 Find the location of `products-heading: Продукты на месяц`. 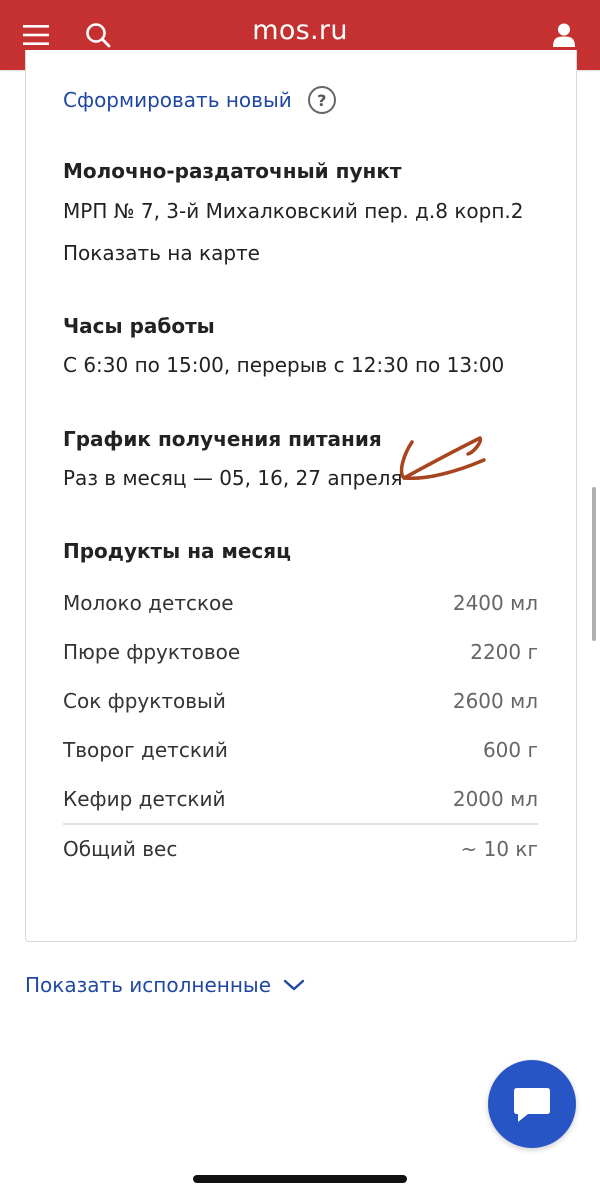

products-heading: Продукты на месяц is located at coordinates (177, 551).